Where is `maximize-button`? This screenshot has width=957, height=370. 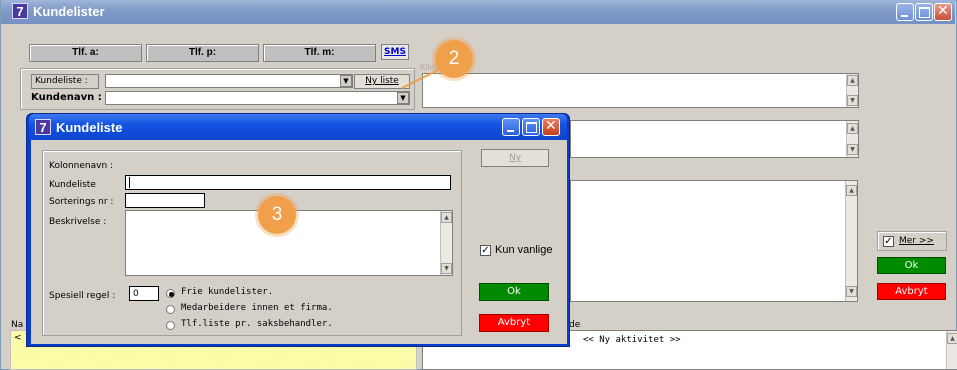 maximize-button is located at coordinates (924, 12).